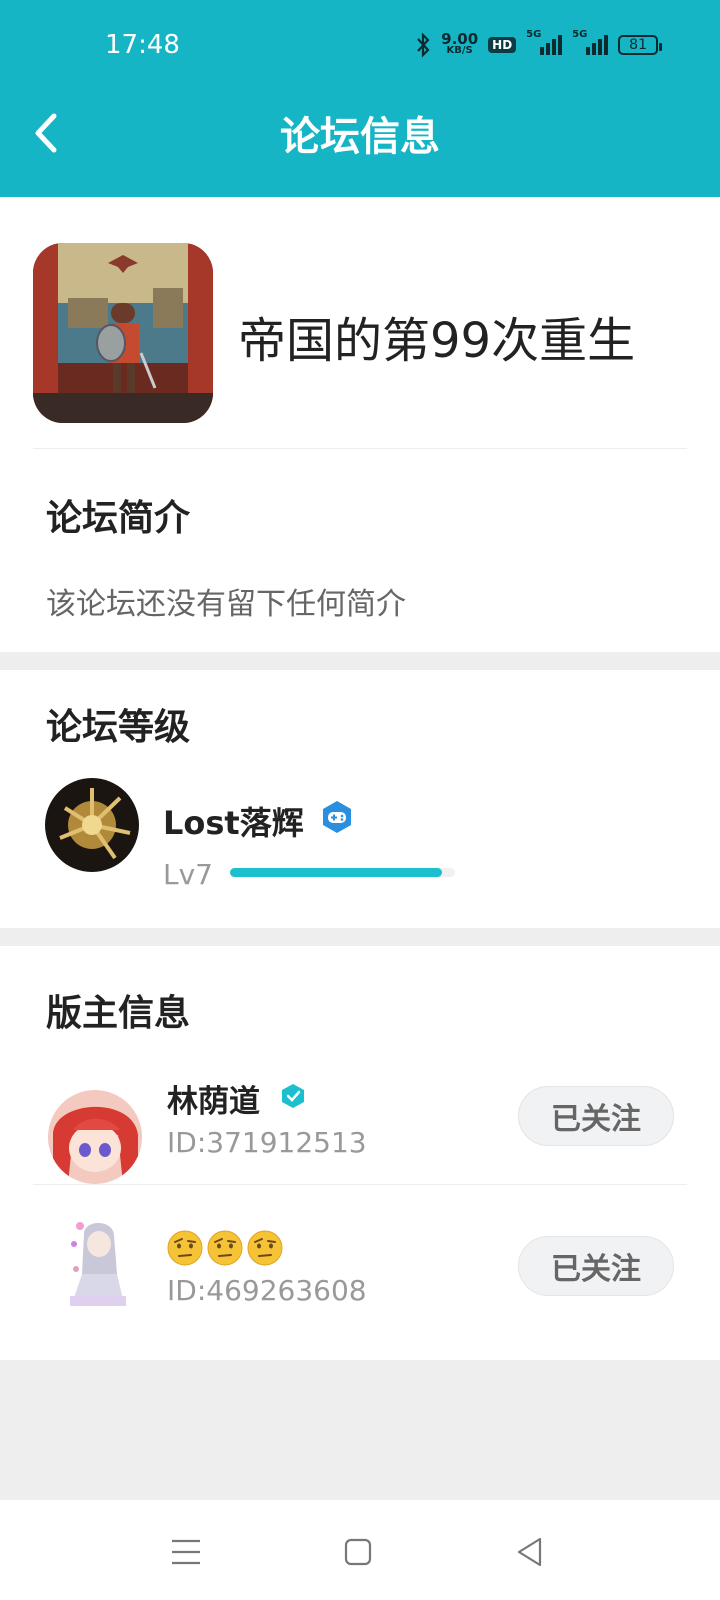  What do you see at coordinates (213, 1098) in the screenshot?
I see `moderator-name: 林荫道` at bounding box center [213, 1098].